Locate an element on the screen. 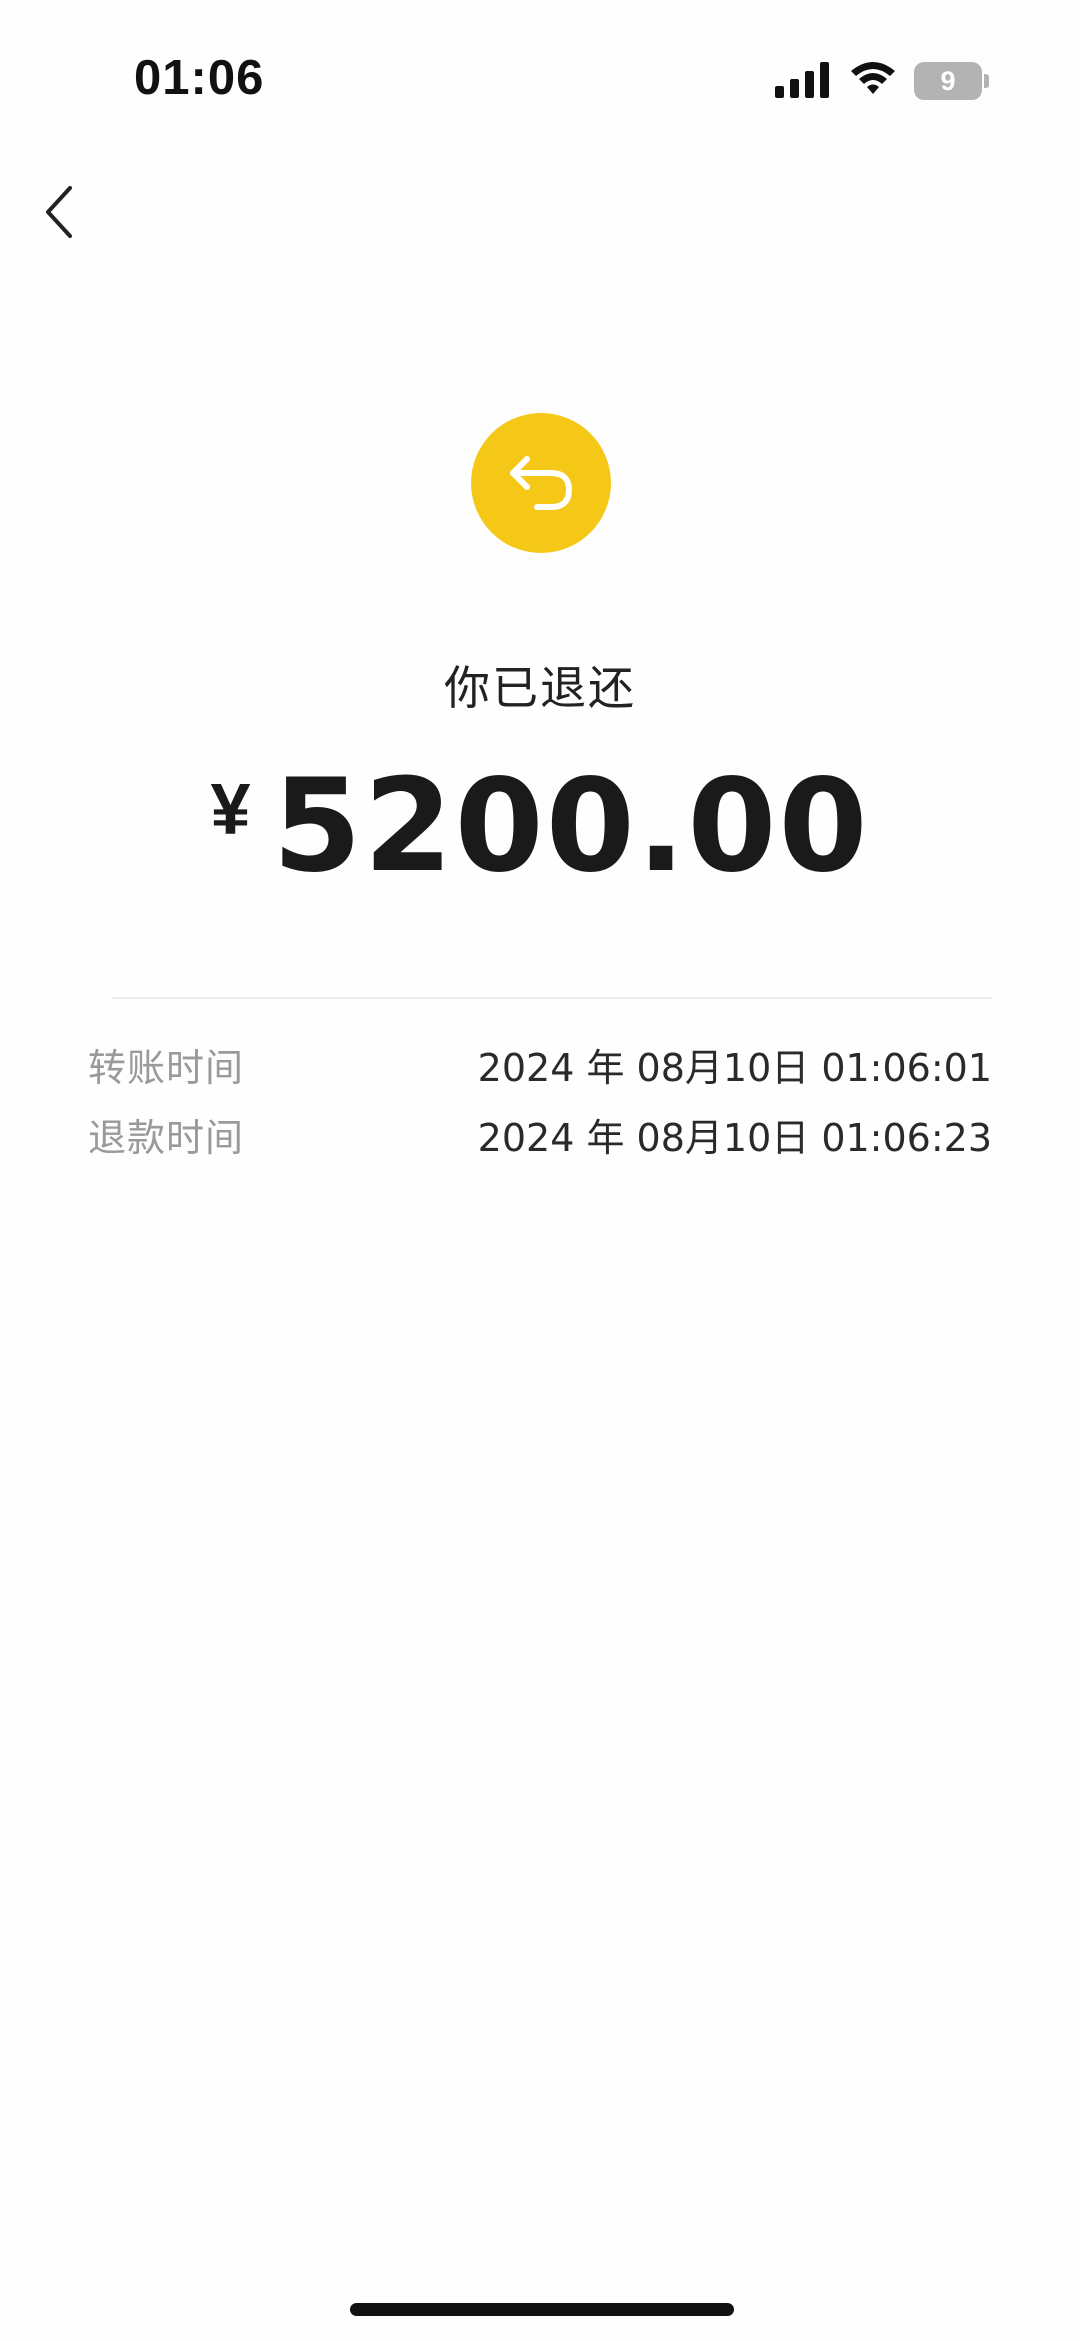 The width and height of the screenshot is (1080, 2341). detail-row-transfer-time: 转账时间 2024 年 08月10日 01:06:01 is located at coordinates (540, 1068).